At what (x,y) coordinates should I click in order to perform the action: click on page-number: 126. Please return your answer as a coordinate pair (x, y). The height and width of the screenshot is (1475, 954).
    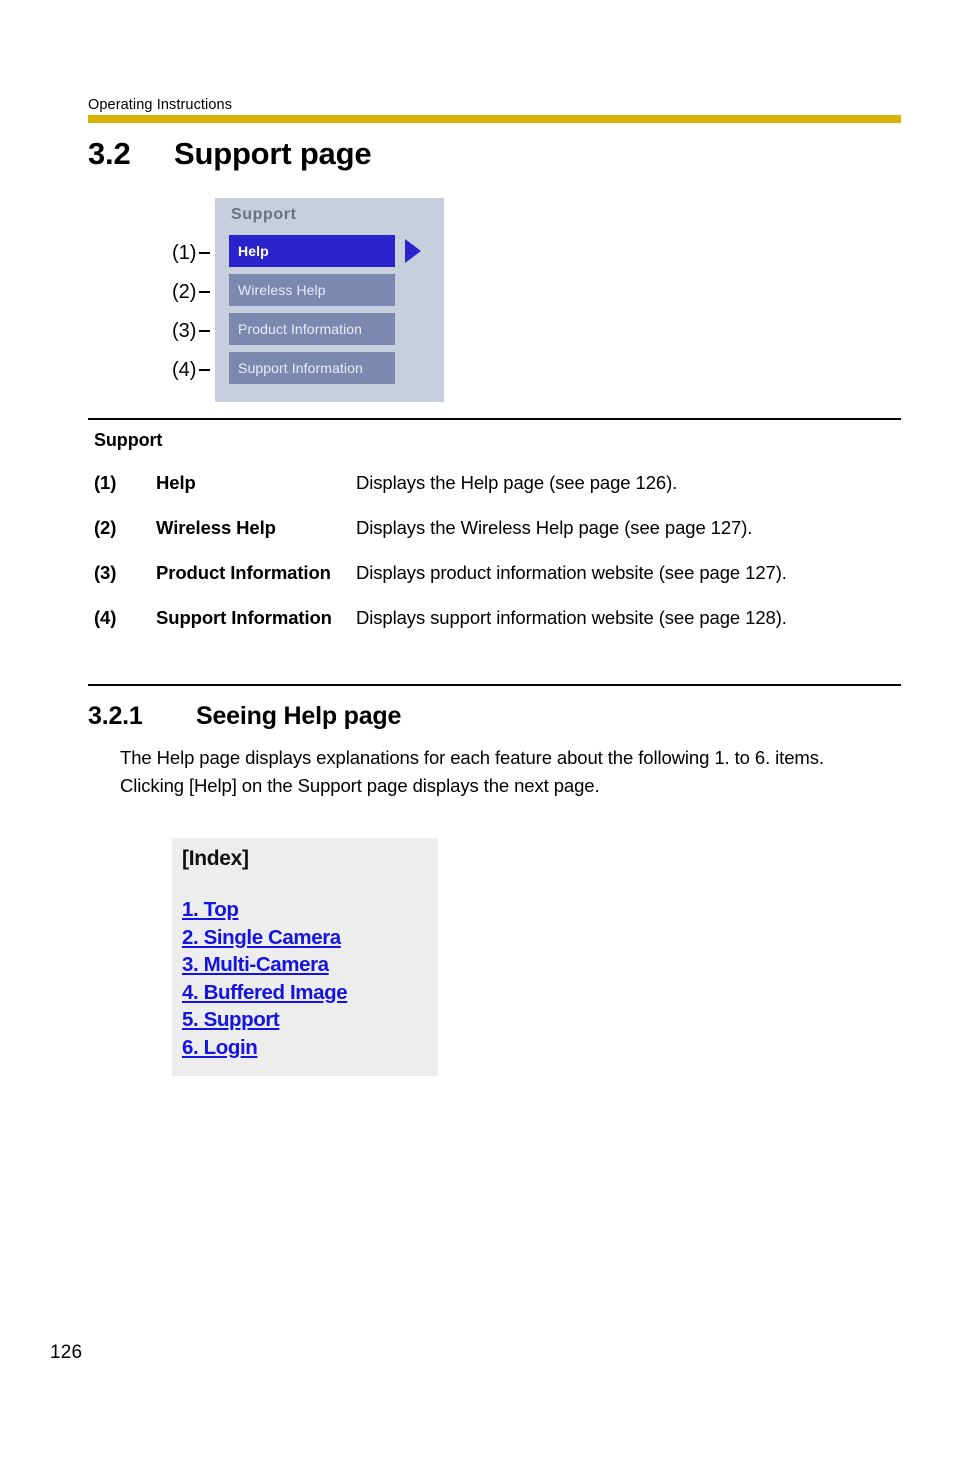
    Looking at the image, I should click on (66, 1352).